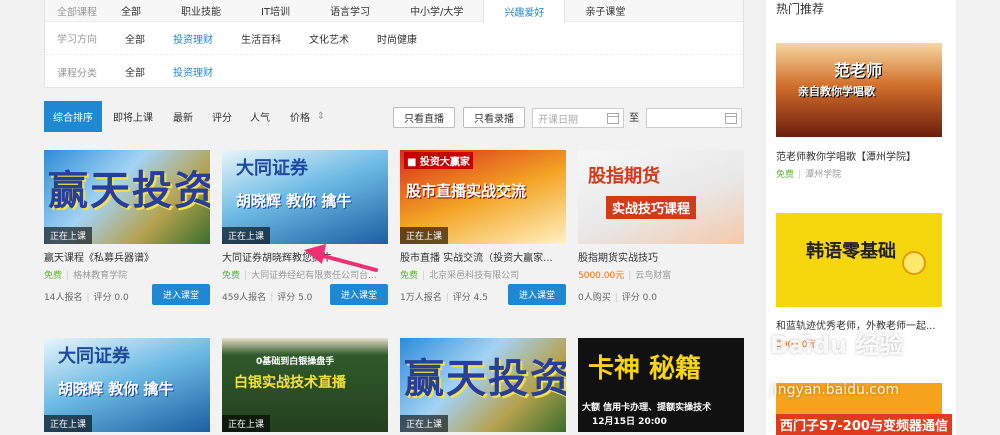 The image size is (1000, 435). I want to click on baidu-jingyan-watermark: Baidu 经验, so click(837, 345).